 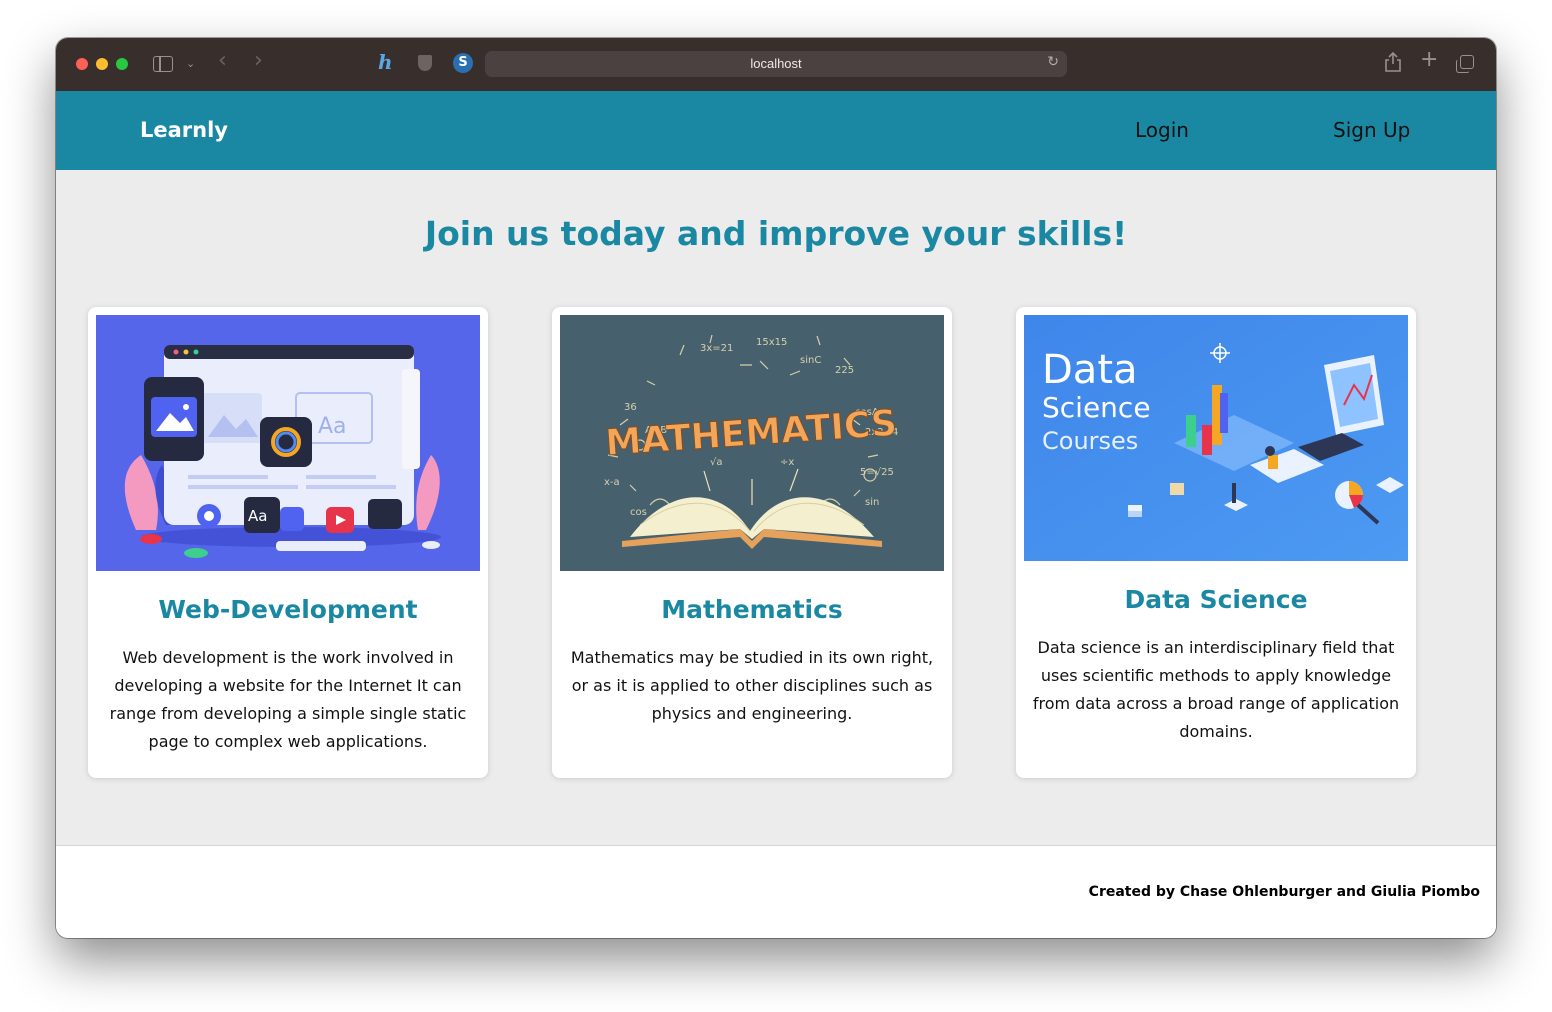 What do you see at coordinates (1216, 438) in the screenshot?
I see `data-science-image: Data Science Courses` at bounding box center [1216, 438].